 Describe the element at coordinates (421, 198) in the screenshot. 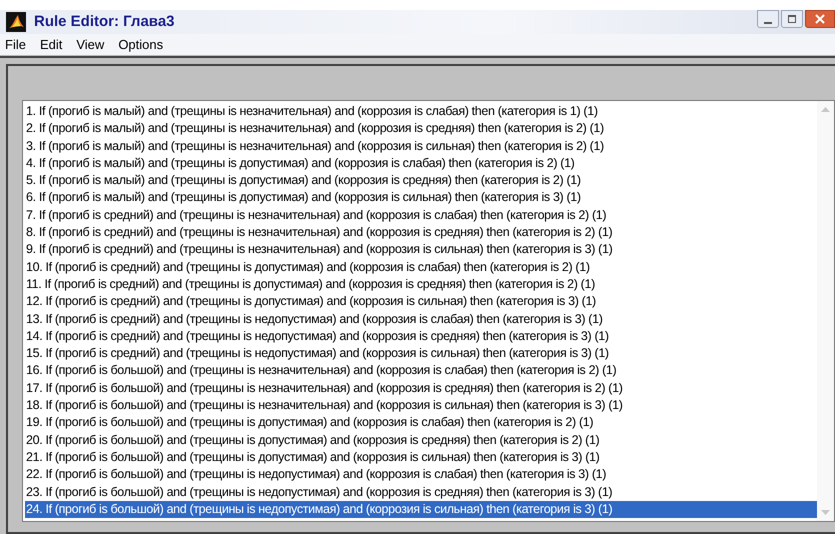

I see `rule-item: 6. If (прогиб is малый) and (трещины is допустимая) and (коррозия is сильная) then (категория is 3) (1)` at that location.